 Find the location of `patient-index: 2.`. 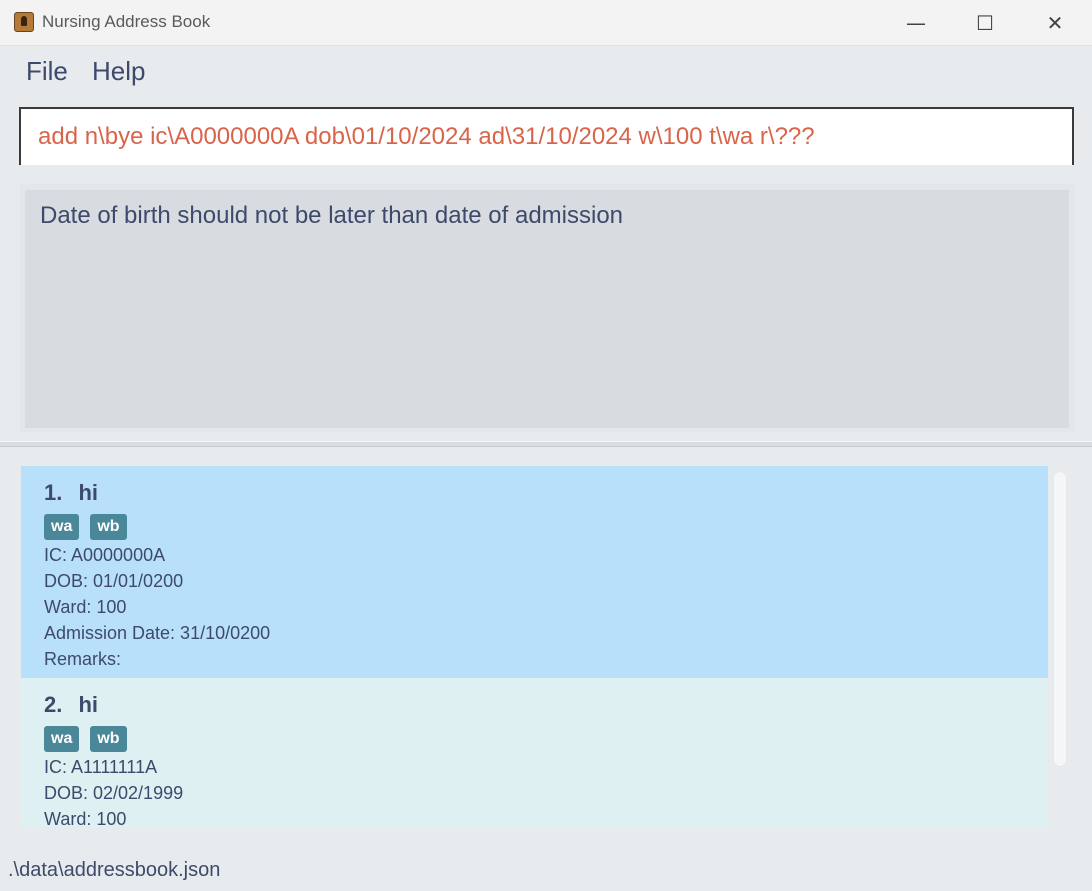

patient-index: 2. is located at coordinates (53, 704).